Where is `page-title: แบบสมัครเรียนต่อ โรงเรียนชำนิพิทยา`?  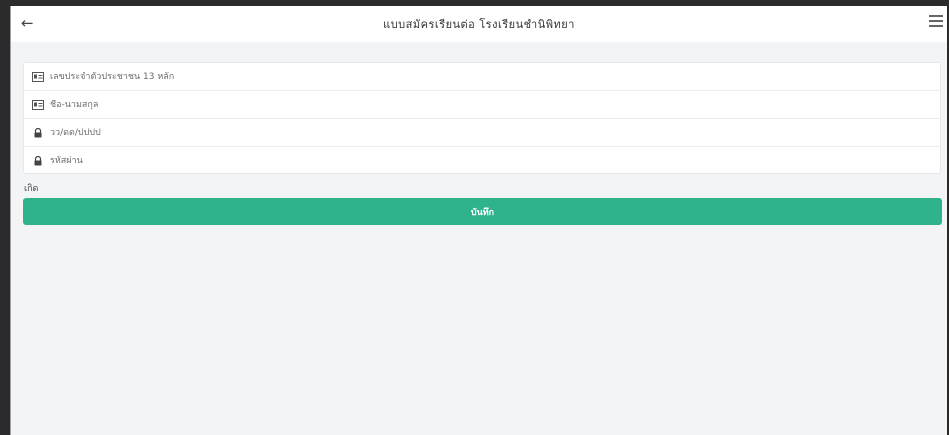
page-title: แบบสมัครเรียนต่อ โรงเรียนชำนิพิทยา is located at coordinates (479, 24).